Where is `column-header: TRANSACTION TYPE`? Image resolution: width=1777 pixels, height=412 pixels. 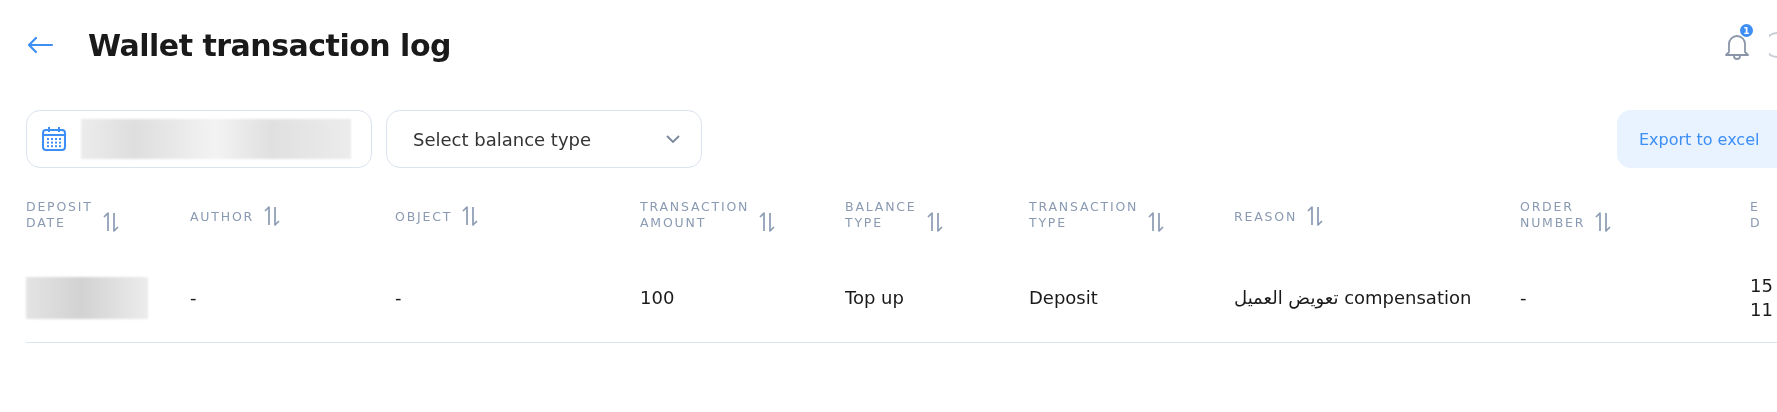 column-header: TRANSACTION TYPE is located at coordinates (1084, 215).